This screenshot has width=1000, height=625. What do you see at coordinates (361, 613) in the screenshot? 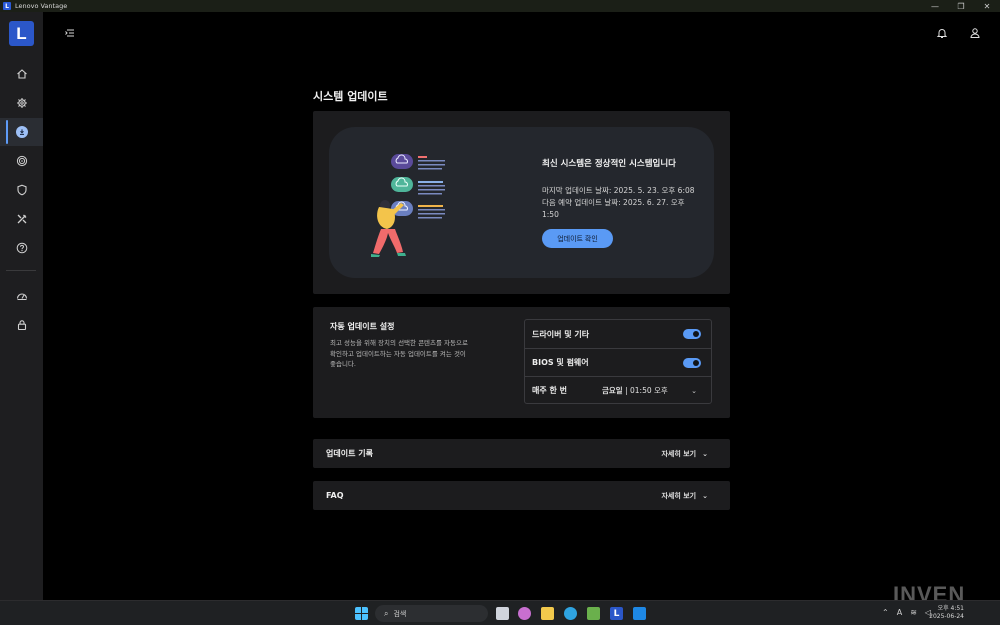
I see `windows-start-icon` at bounding box center [361, 613].